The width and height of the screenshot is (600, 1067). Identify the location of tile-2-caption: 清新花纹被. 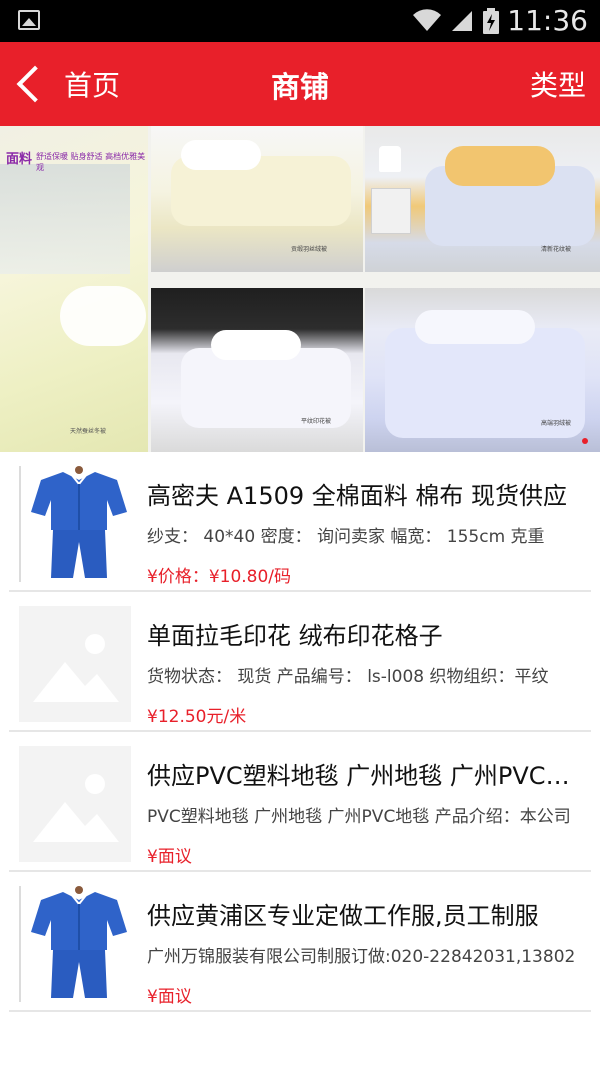
(556, 249).